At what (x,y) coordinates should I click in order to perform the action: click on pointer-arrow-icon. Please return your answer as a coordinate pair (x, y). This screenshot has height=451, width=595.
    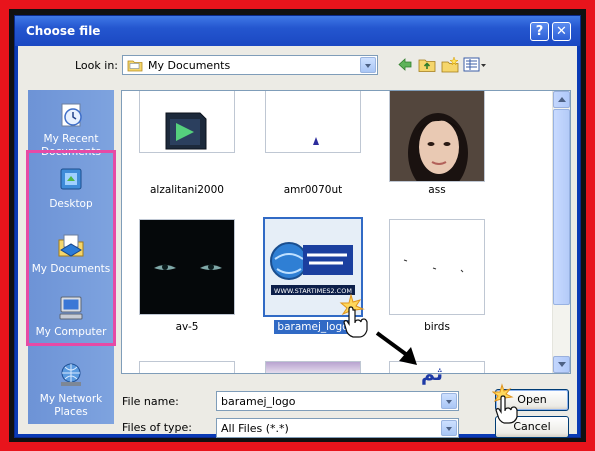
    Looking at the image, I should click on (396, 348).